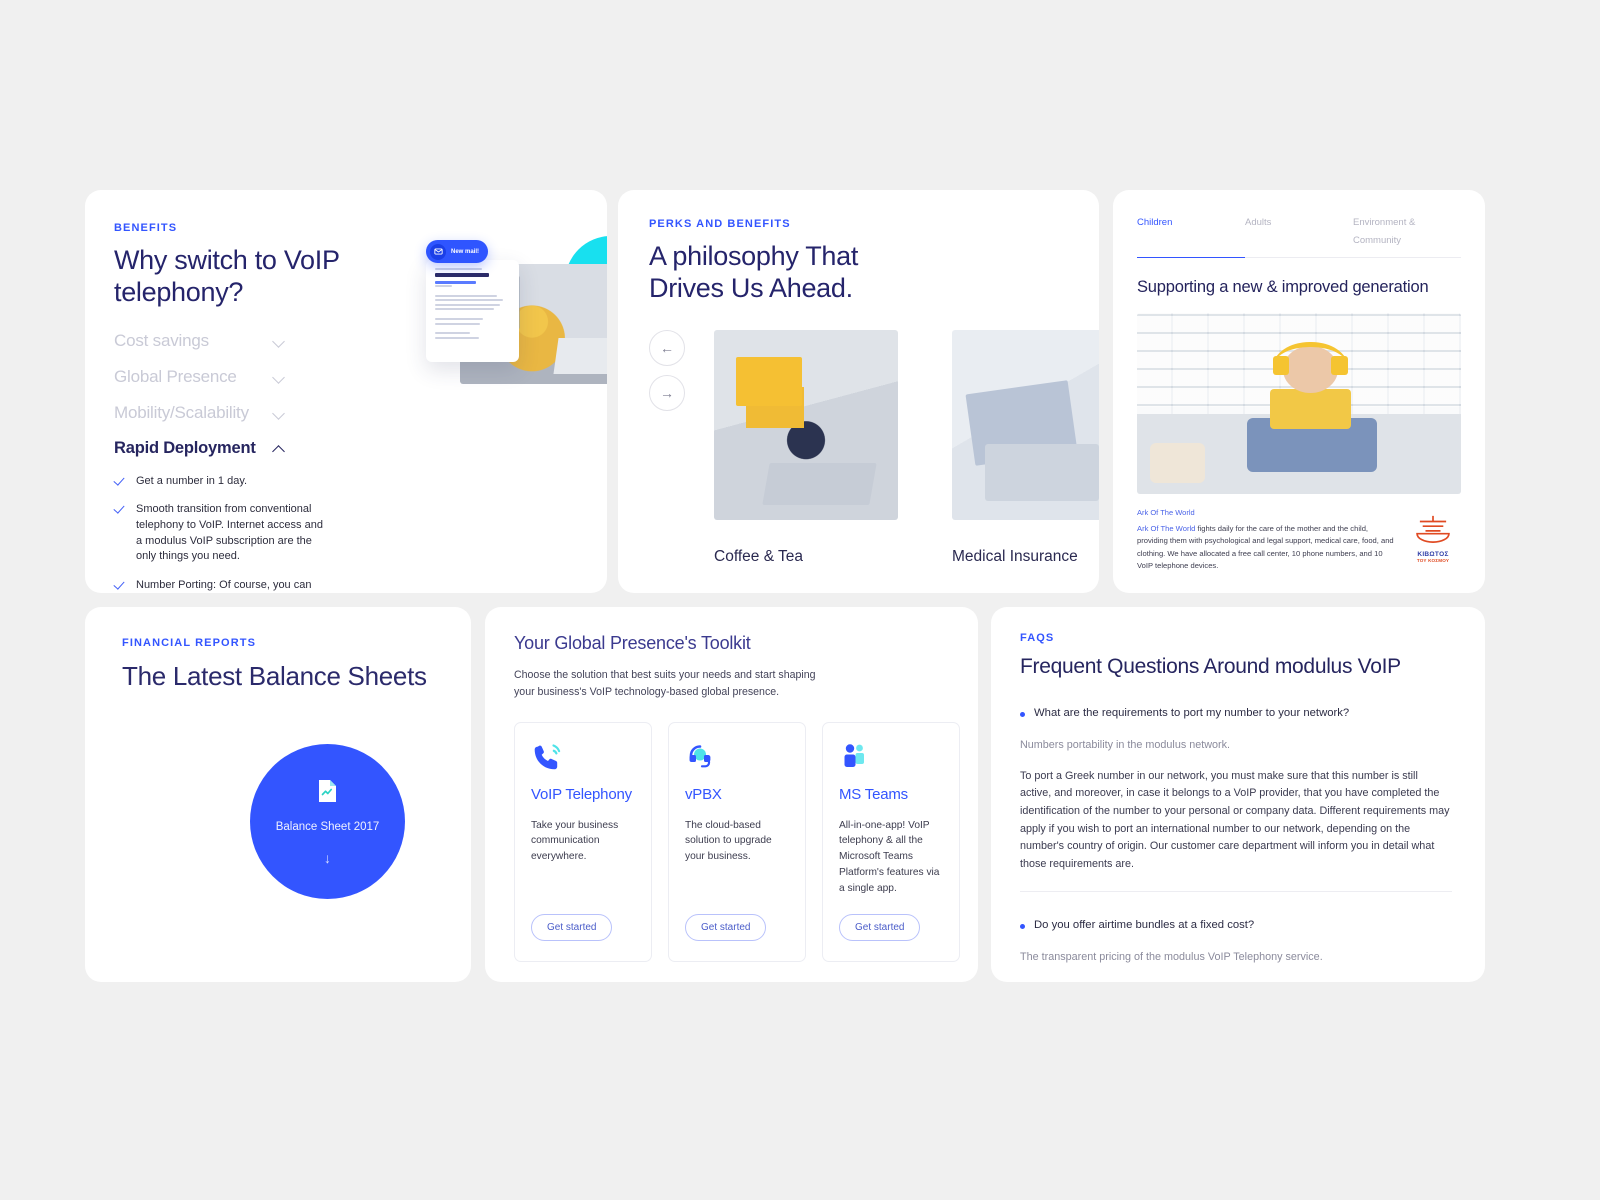 The height and width of the screenshot is (1200, 1600). I want to click on benefits-eyebrow: BENEFITS, so click(146, 228).